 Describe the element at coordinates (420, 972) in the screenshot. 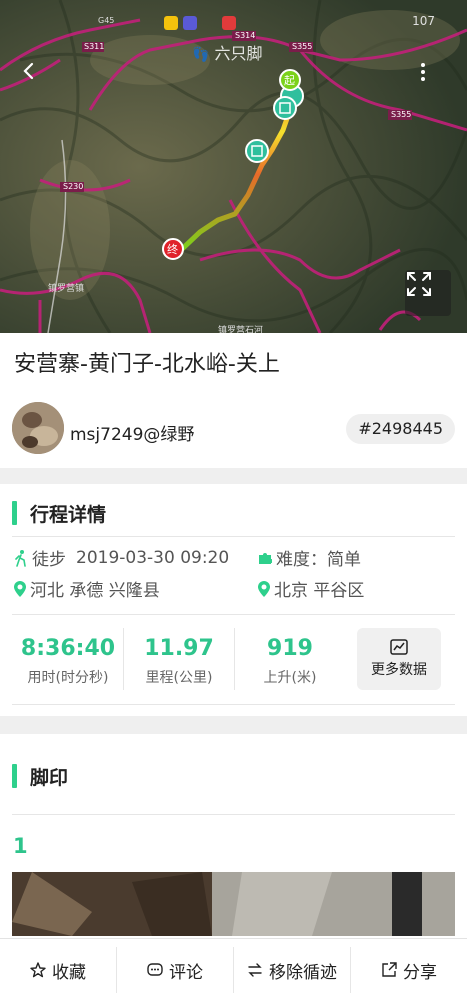

I see `share-label: 分享` at that location.